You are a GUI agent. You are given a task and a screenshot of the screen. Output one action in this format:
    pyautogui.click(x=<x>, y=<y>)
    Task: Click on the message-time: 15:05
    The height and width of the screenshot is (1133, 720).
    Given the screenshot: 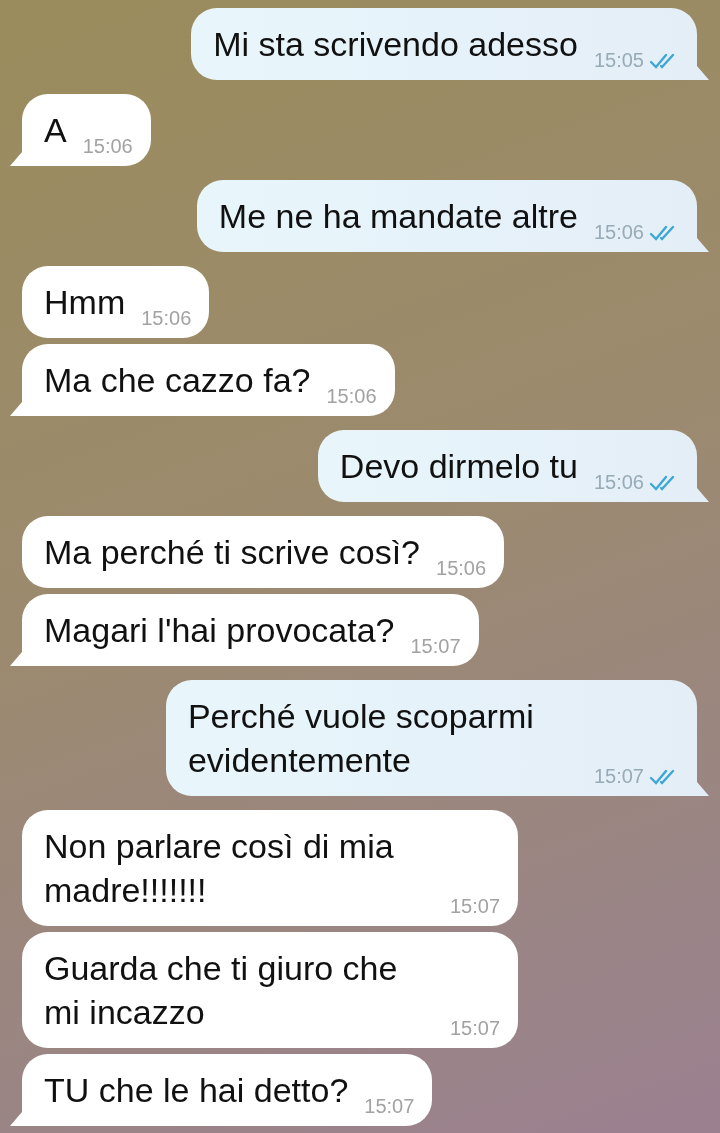 What is the action you would take?
    pyautogui.click(x=618, y=60)
    